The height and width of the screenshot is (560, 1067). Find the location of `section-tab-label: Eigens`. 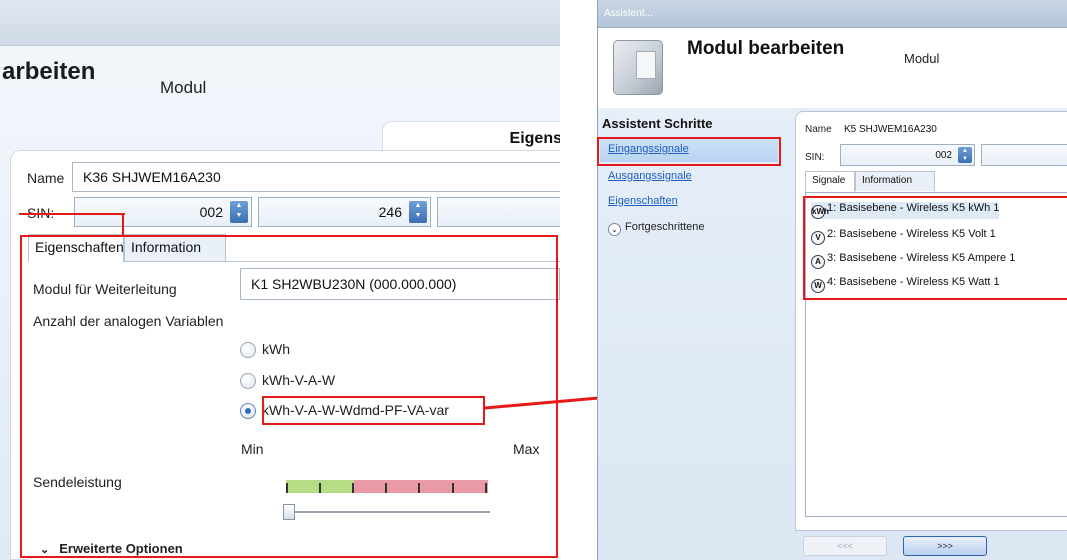

section-tab-label: Eigens is located at coordinates (534, 138).